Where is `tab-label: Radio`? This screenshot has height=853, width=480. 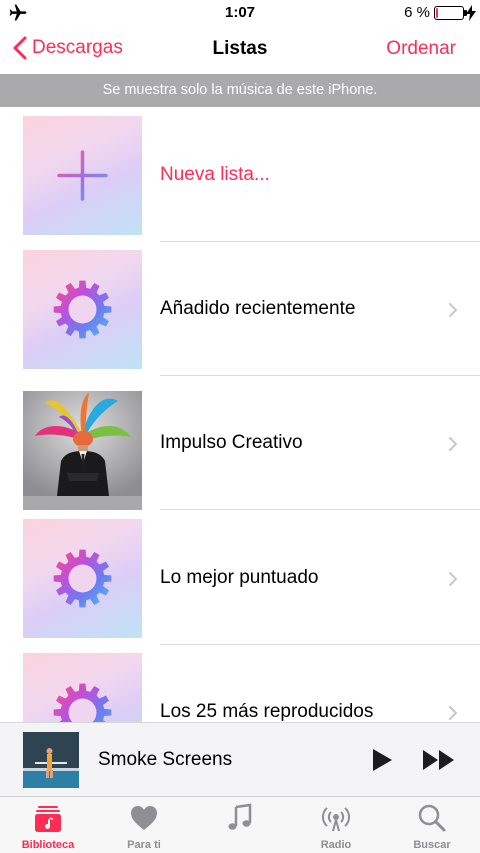 tab-label: Radio is located at coordinates (336, 845).